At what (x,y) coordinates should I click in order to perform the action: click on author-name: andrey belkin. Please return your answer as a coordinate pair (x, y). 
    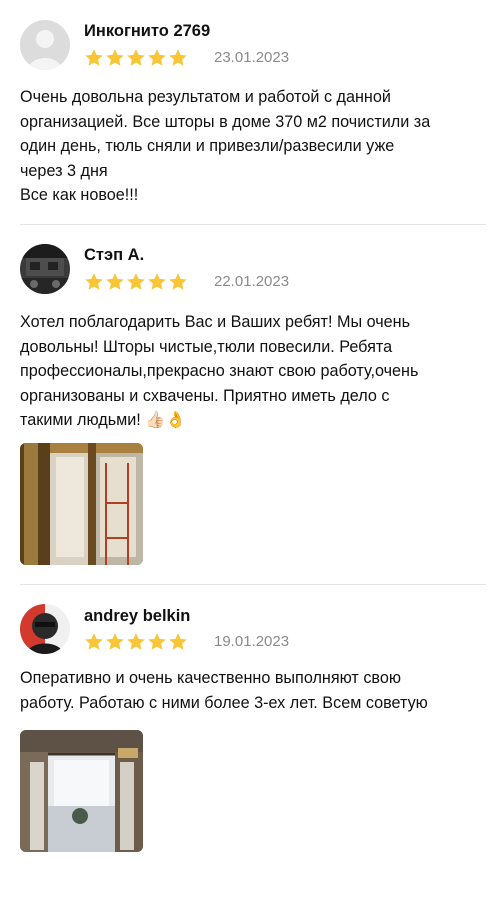
    Looking at the image, I should click on (137, 616).